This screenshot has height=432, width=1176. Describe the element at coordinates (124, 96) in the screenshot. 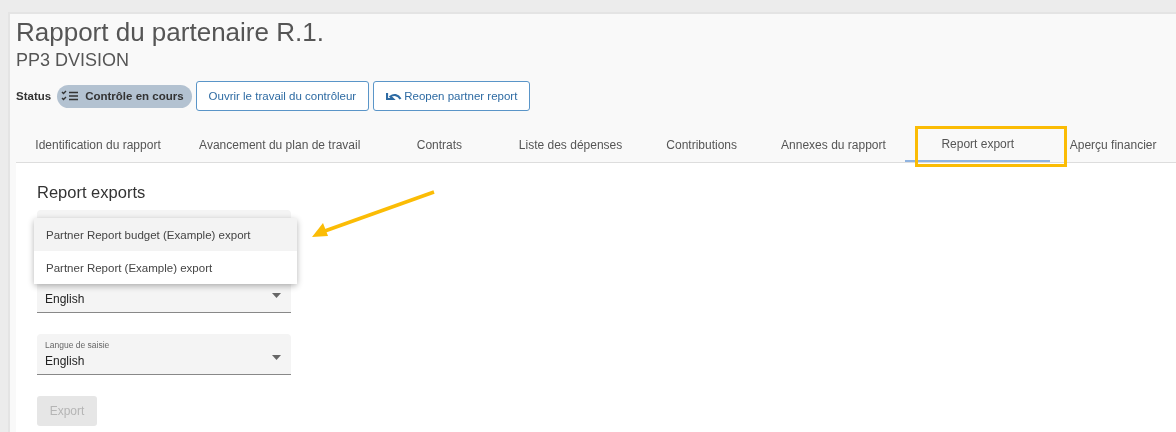

I see `status-chip: Contrôle en cours` at that location.